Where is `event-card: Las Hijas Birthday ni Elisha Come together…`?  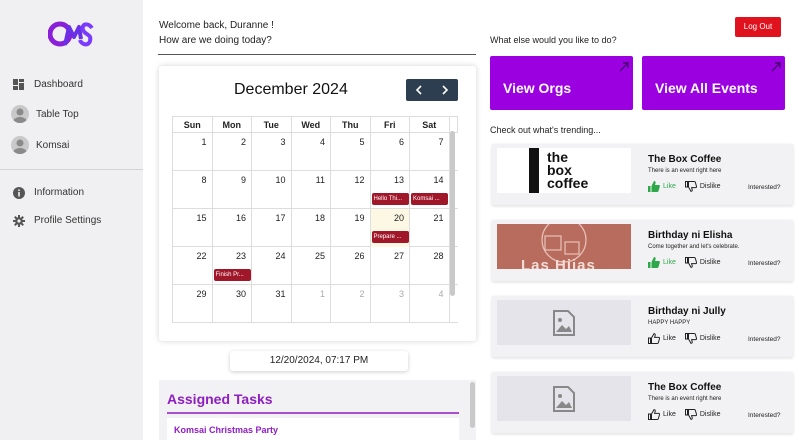 event-card: Las Hijas Birthday ni Elisha Come together… is located at coordinates (642, 250).